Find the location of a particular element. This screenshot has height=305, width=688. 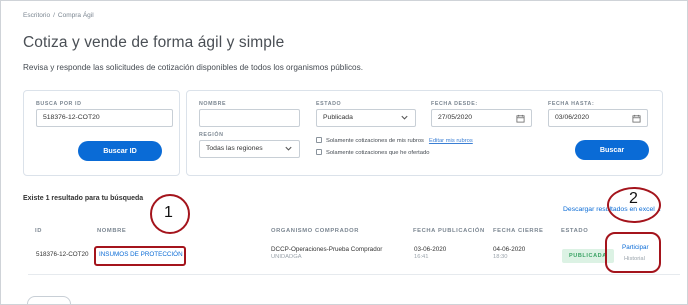

column-header-estado: ESTADO is located at coordinates (575, 231).